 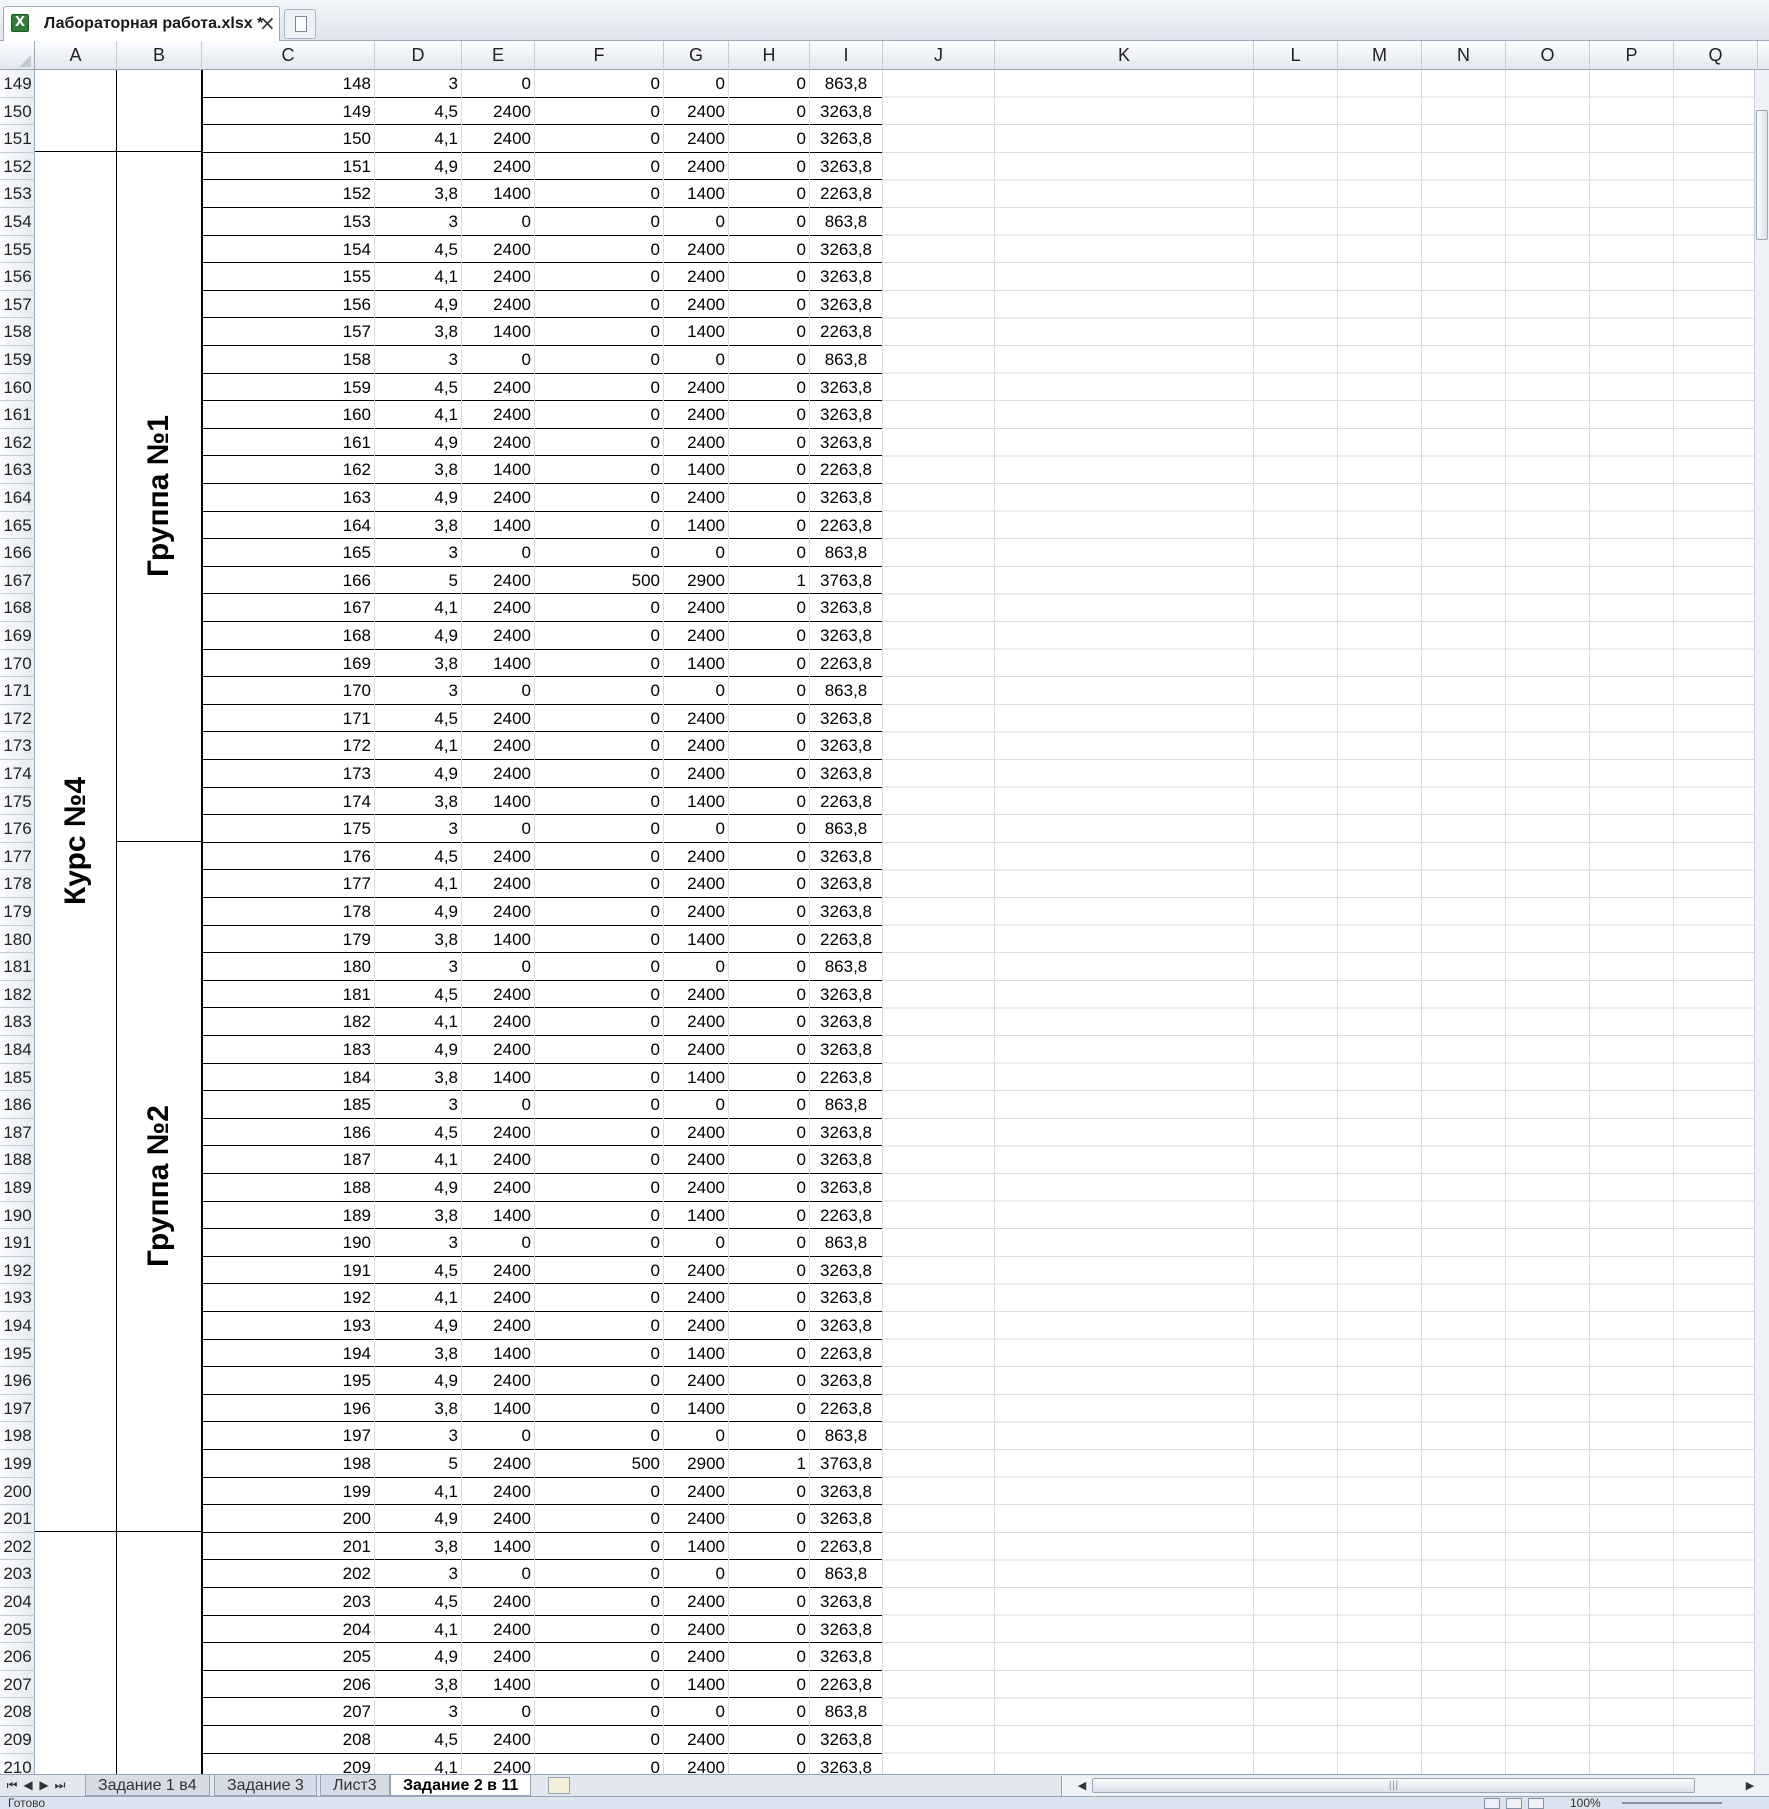 I want to click on row-header: 167, so click(x=17, y=581).